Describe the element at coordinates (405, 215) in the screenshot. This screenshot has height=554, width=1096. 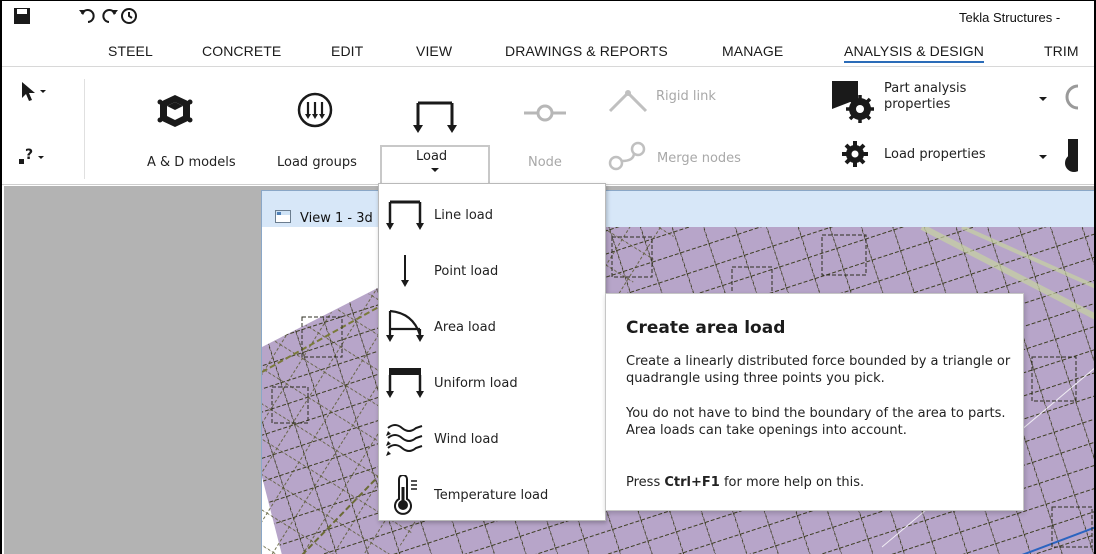
I see `line-load-icon` at that location.